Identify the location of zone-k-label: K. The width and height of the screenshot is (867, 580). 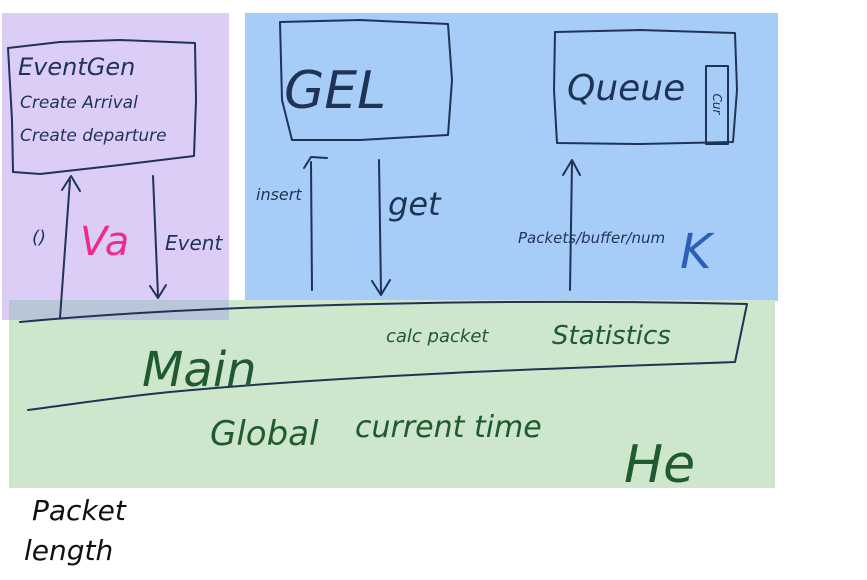
(697, 252).